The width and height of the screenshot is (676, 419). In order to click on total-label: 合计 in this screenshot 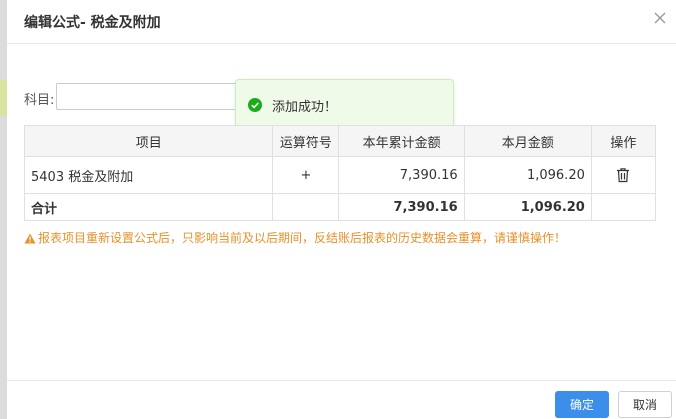, I will do `click(148, 207)`.